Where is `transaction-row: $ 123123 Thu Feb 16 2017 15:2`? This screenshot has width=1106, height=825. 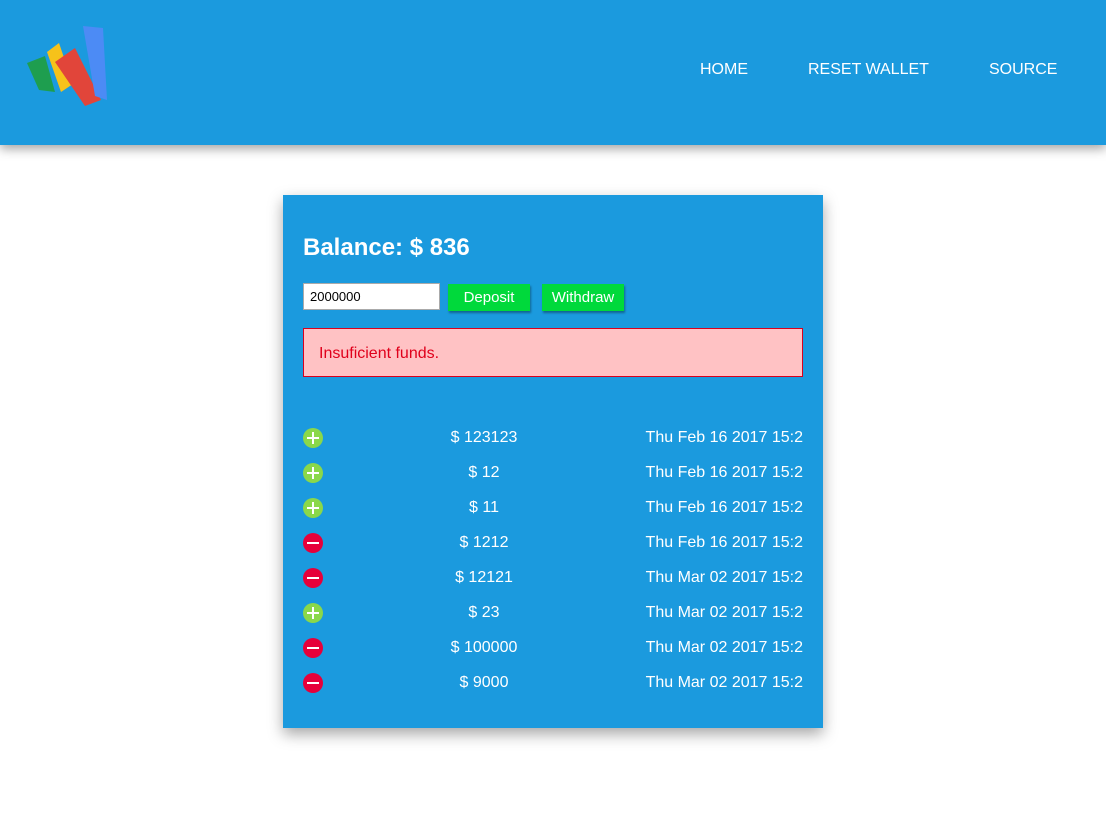 transaction-row: $ 123123 Thu Feb 16 2017 15:2 is located at coordinates (553, 437).